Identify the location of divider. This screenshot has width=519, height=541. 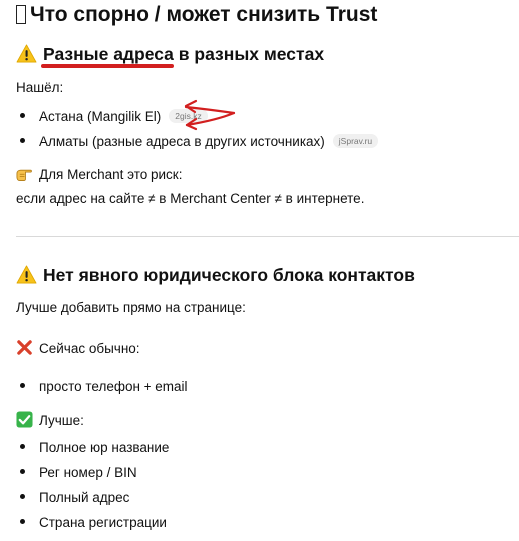
(267, 236).